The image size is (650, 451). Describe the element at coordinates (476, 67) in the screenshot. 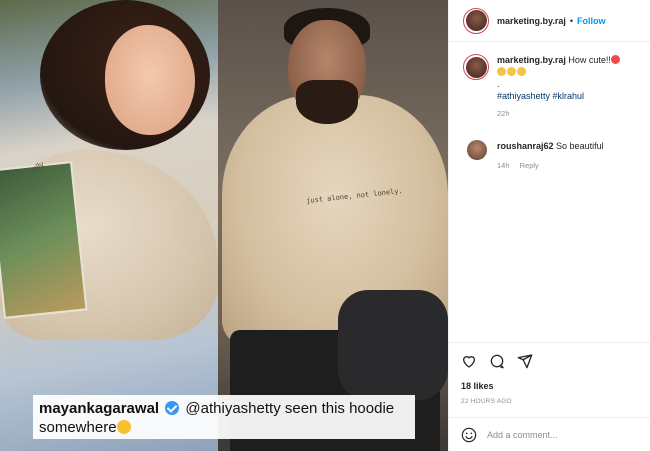

I see `caption-avatar` at that location.